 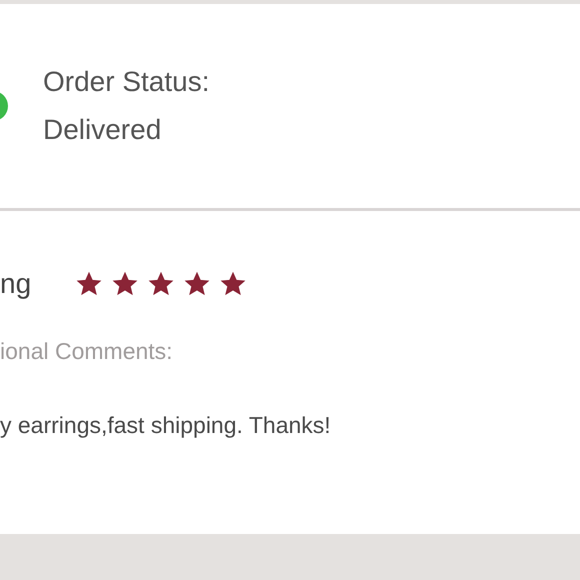 What do you see at coordinates (86, 351) in the screenshot?
I see `comments-label: ional Comments:` at bounding box center [86, 351].